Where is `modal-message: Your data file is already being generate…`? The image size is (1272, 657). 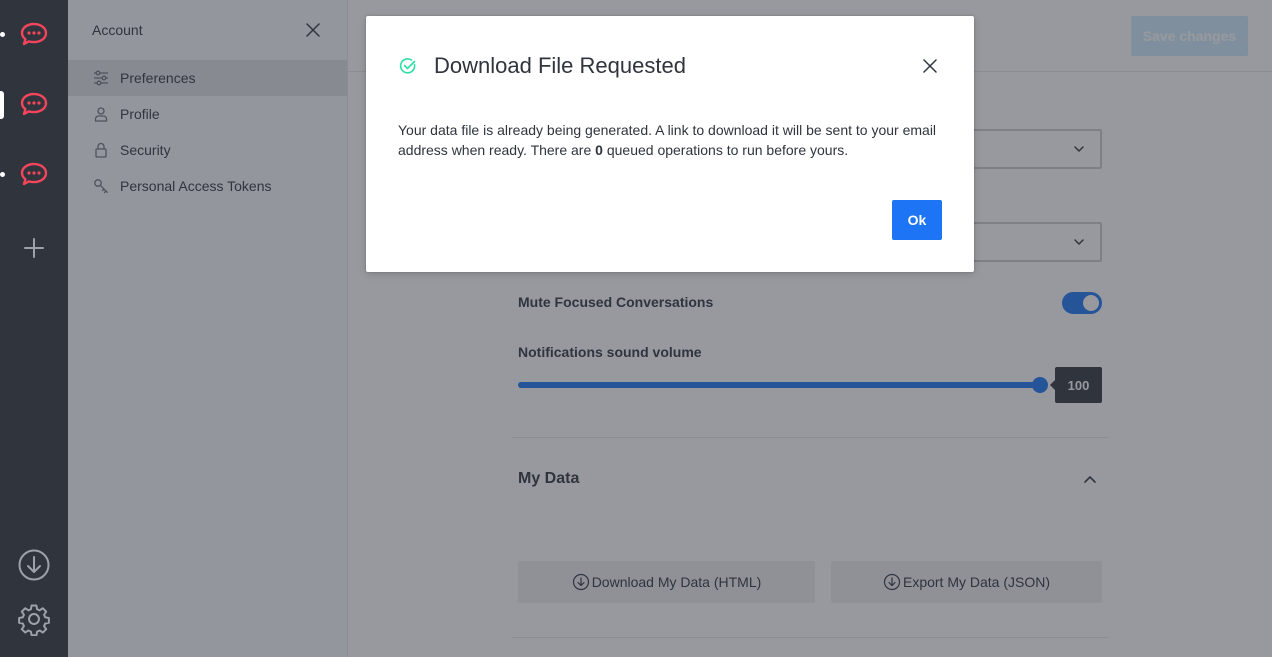 modal-message: Your data file is already being generate… is located at coordinates (674, 140).